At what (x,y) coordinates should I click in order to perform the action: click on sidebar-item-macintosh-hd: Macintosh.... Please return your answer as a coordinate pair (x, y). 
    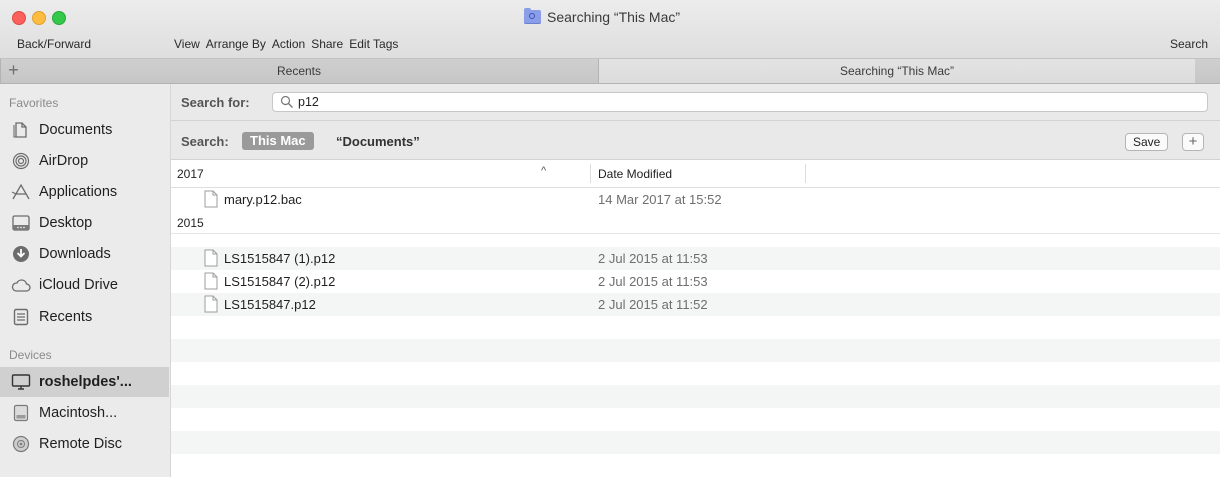
    Looking at the image, I should click on (84, 413).